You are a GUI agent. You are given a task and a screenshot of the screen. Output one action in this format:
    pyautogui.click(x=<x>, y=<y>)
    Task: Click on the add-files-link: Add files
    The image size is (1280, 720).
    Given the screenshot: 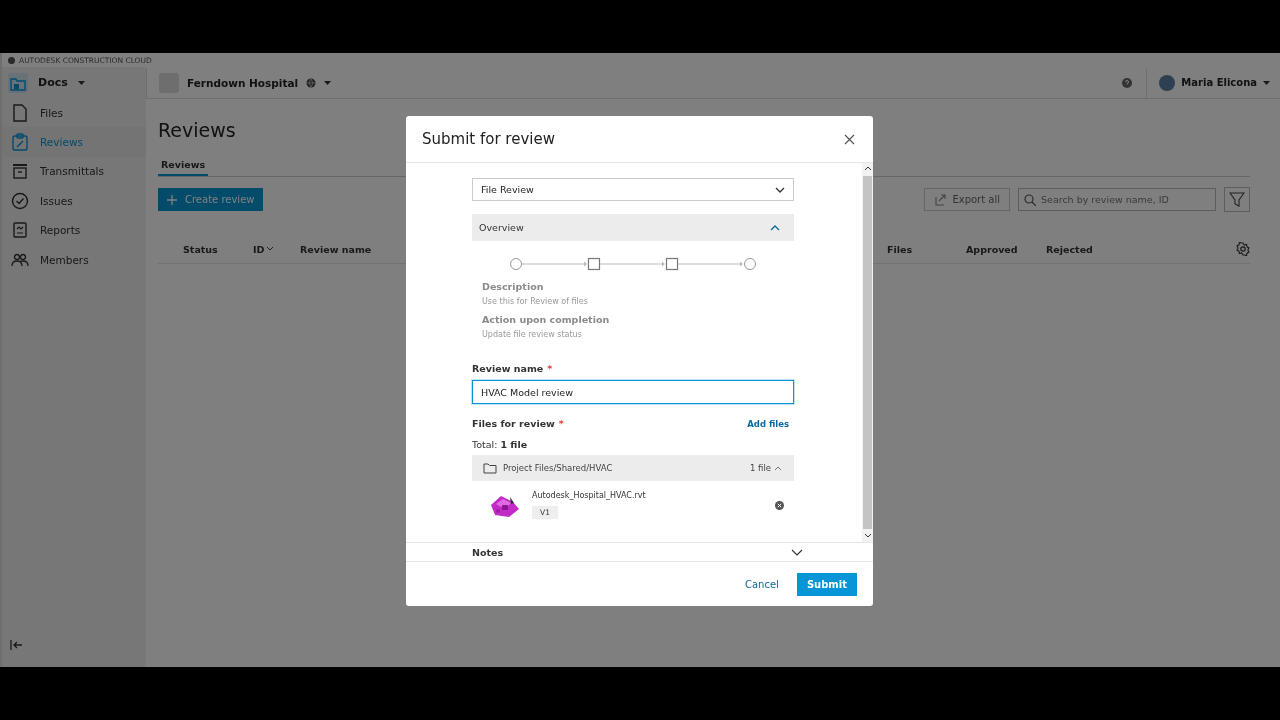 What is the action you would take?
    pyautogui.click(x=768, y=423)
    